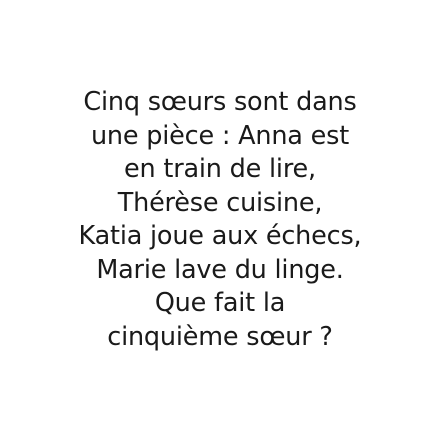 The image size is (440, 440). I want to click on riddle-line: une pièce : Anna est, so click(220, 135).